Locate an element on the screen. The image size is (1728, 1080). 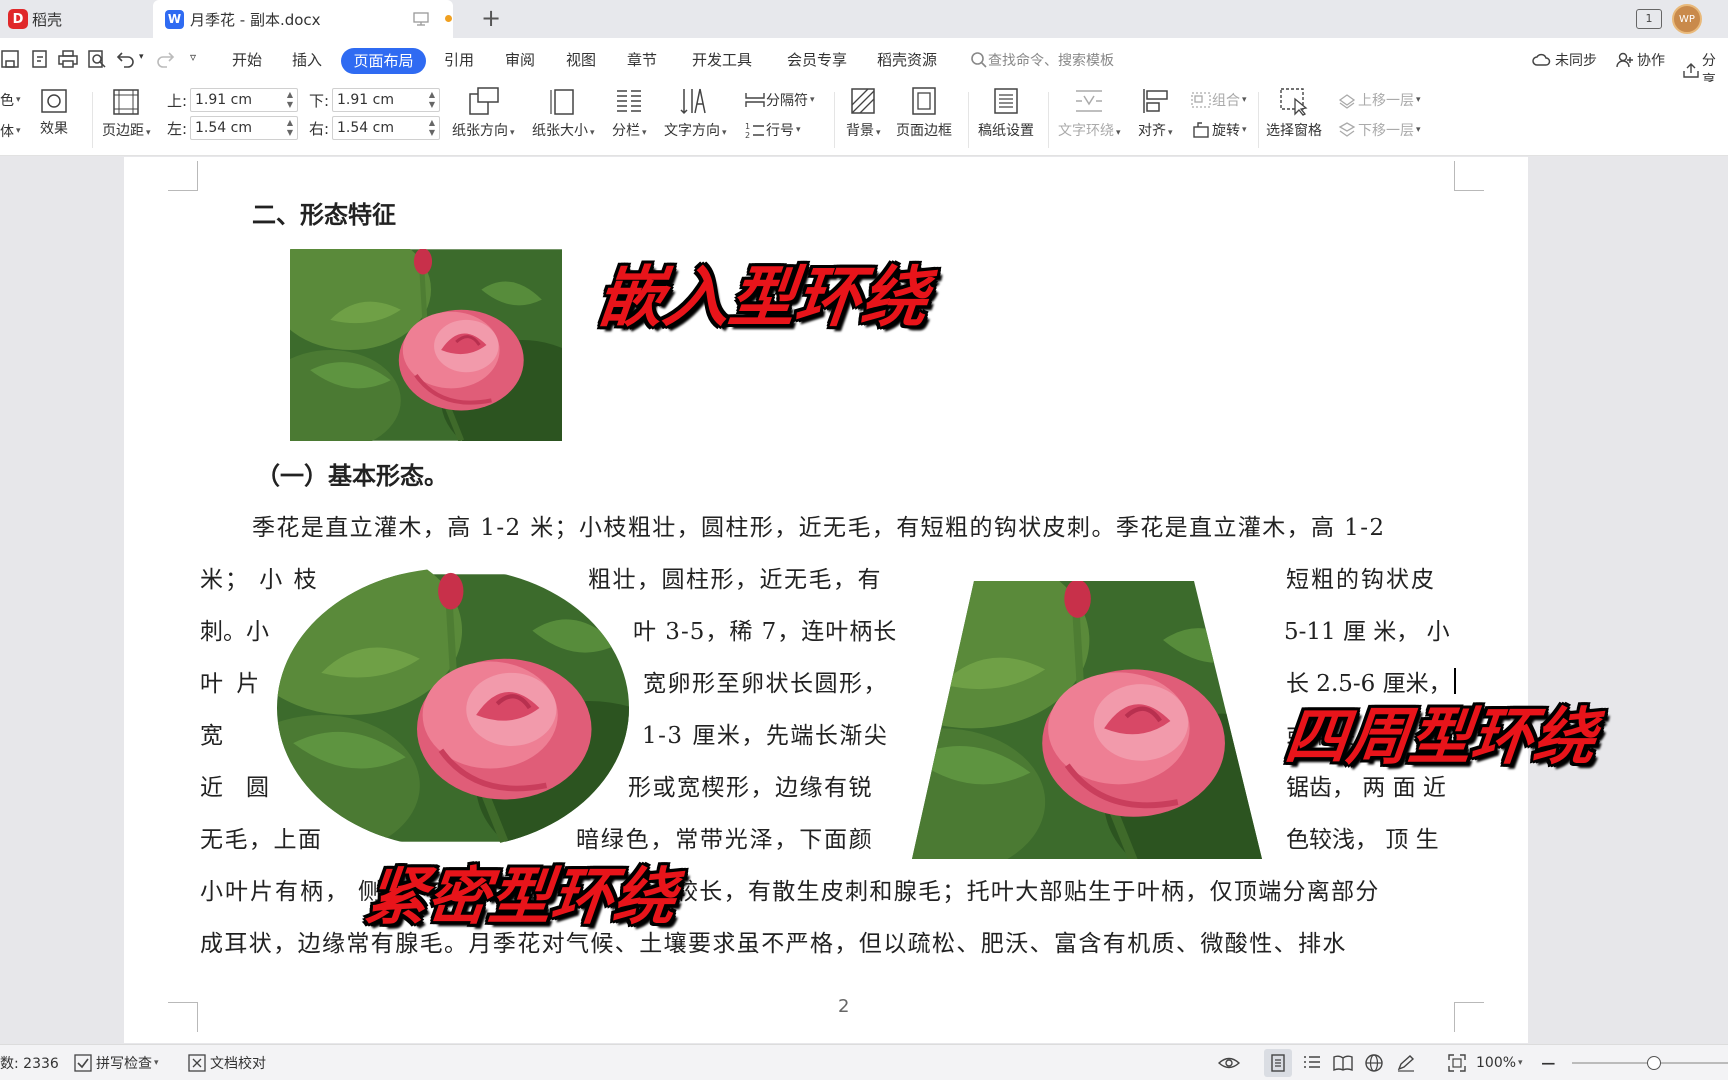
add-user-icon is located at coordinates (1624, 60).